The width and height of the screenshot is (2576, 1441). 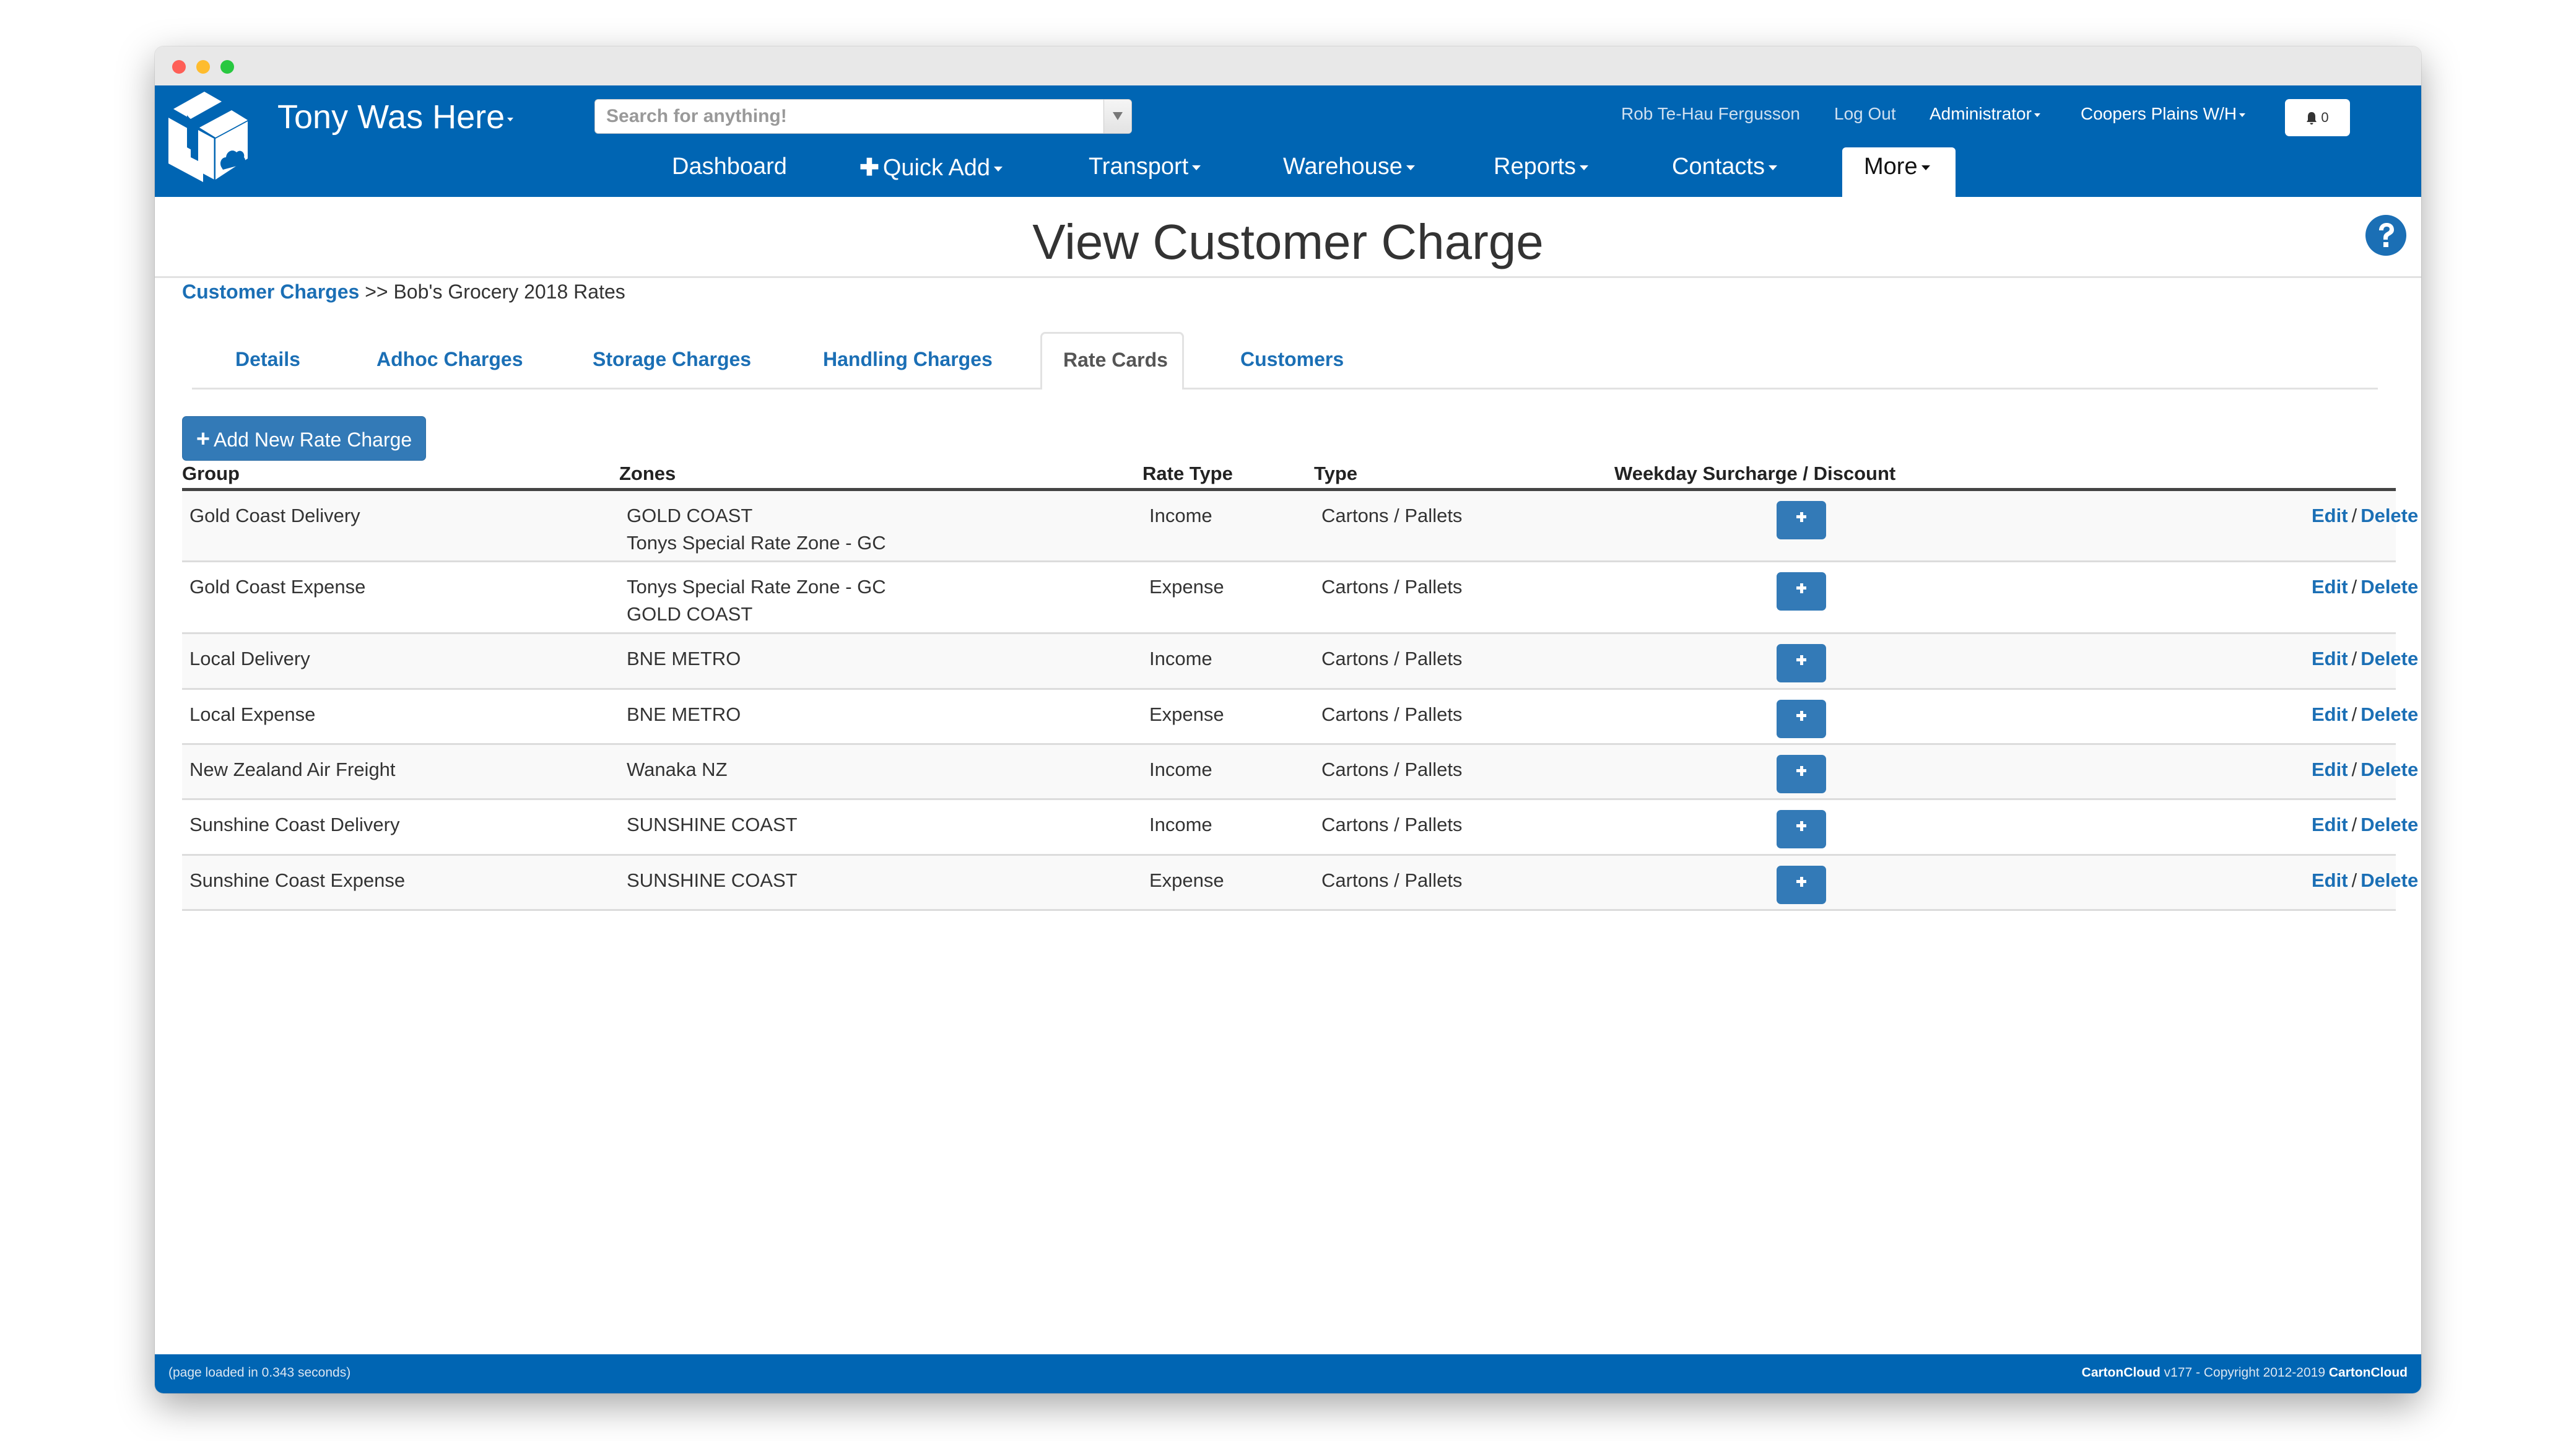 I want to click on cell-group: Sunshine Coast Expense, so click(x=297, y=880).